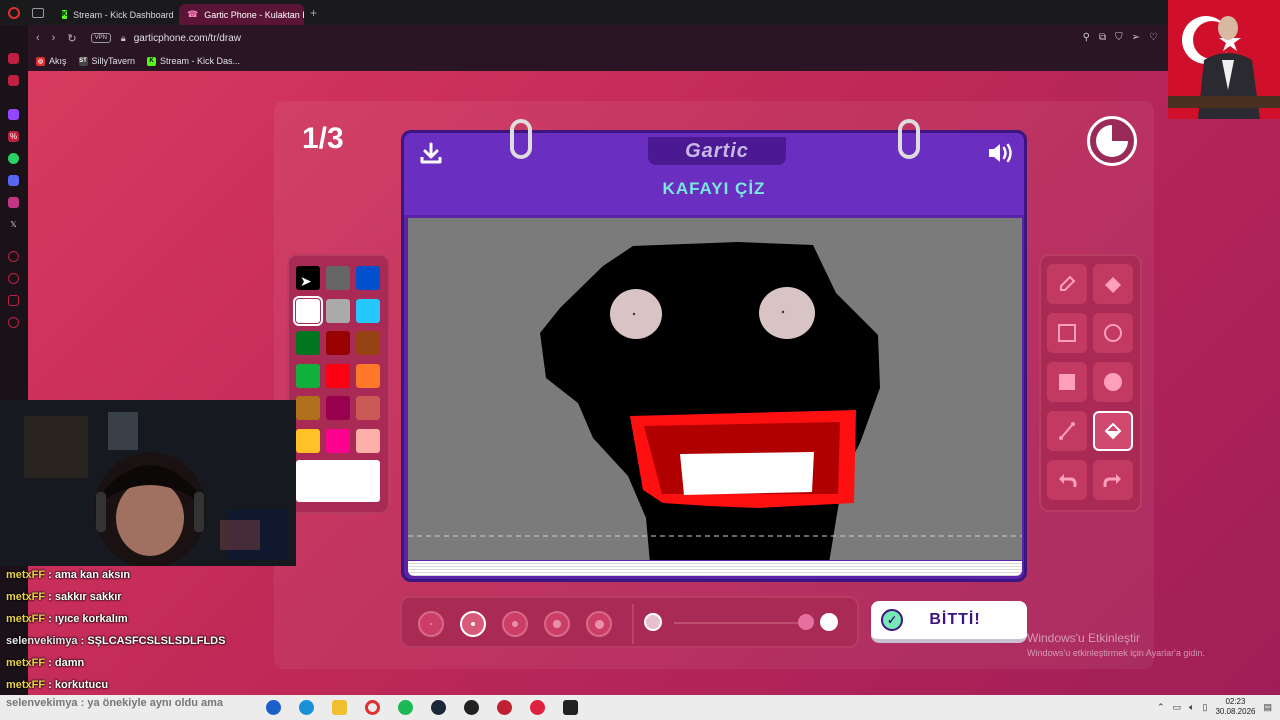 The height and width of the screenshot is (720, 1280). What do you see at coordinates (1161, 707) in the screenshot?
I see `chevron-up-icon: ⌃` at bounding box center [1161, 707].